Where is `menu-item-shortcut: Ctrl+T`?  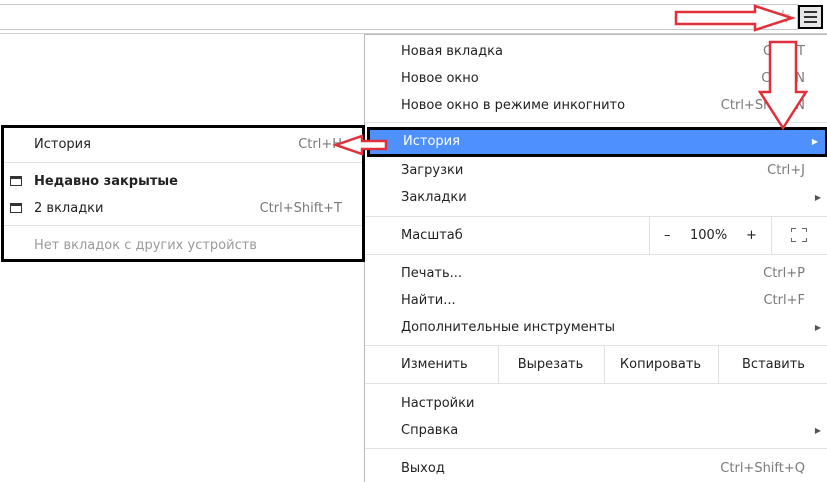 menu-item-shortcut: Ctrl+T is located at coordinates (784, 51).